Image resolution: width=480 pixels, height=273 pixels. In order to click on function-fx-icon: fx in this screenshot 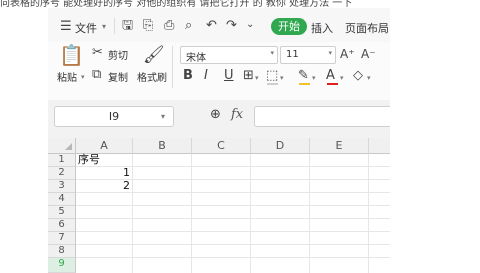, I will do `click(237, 114)`.